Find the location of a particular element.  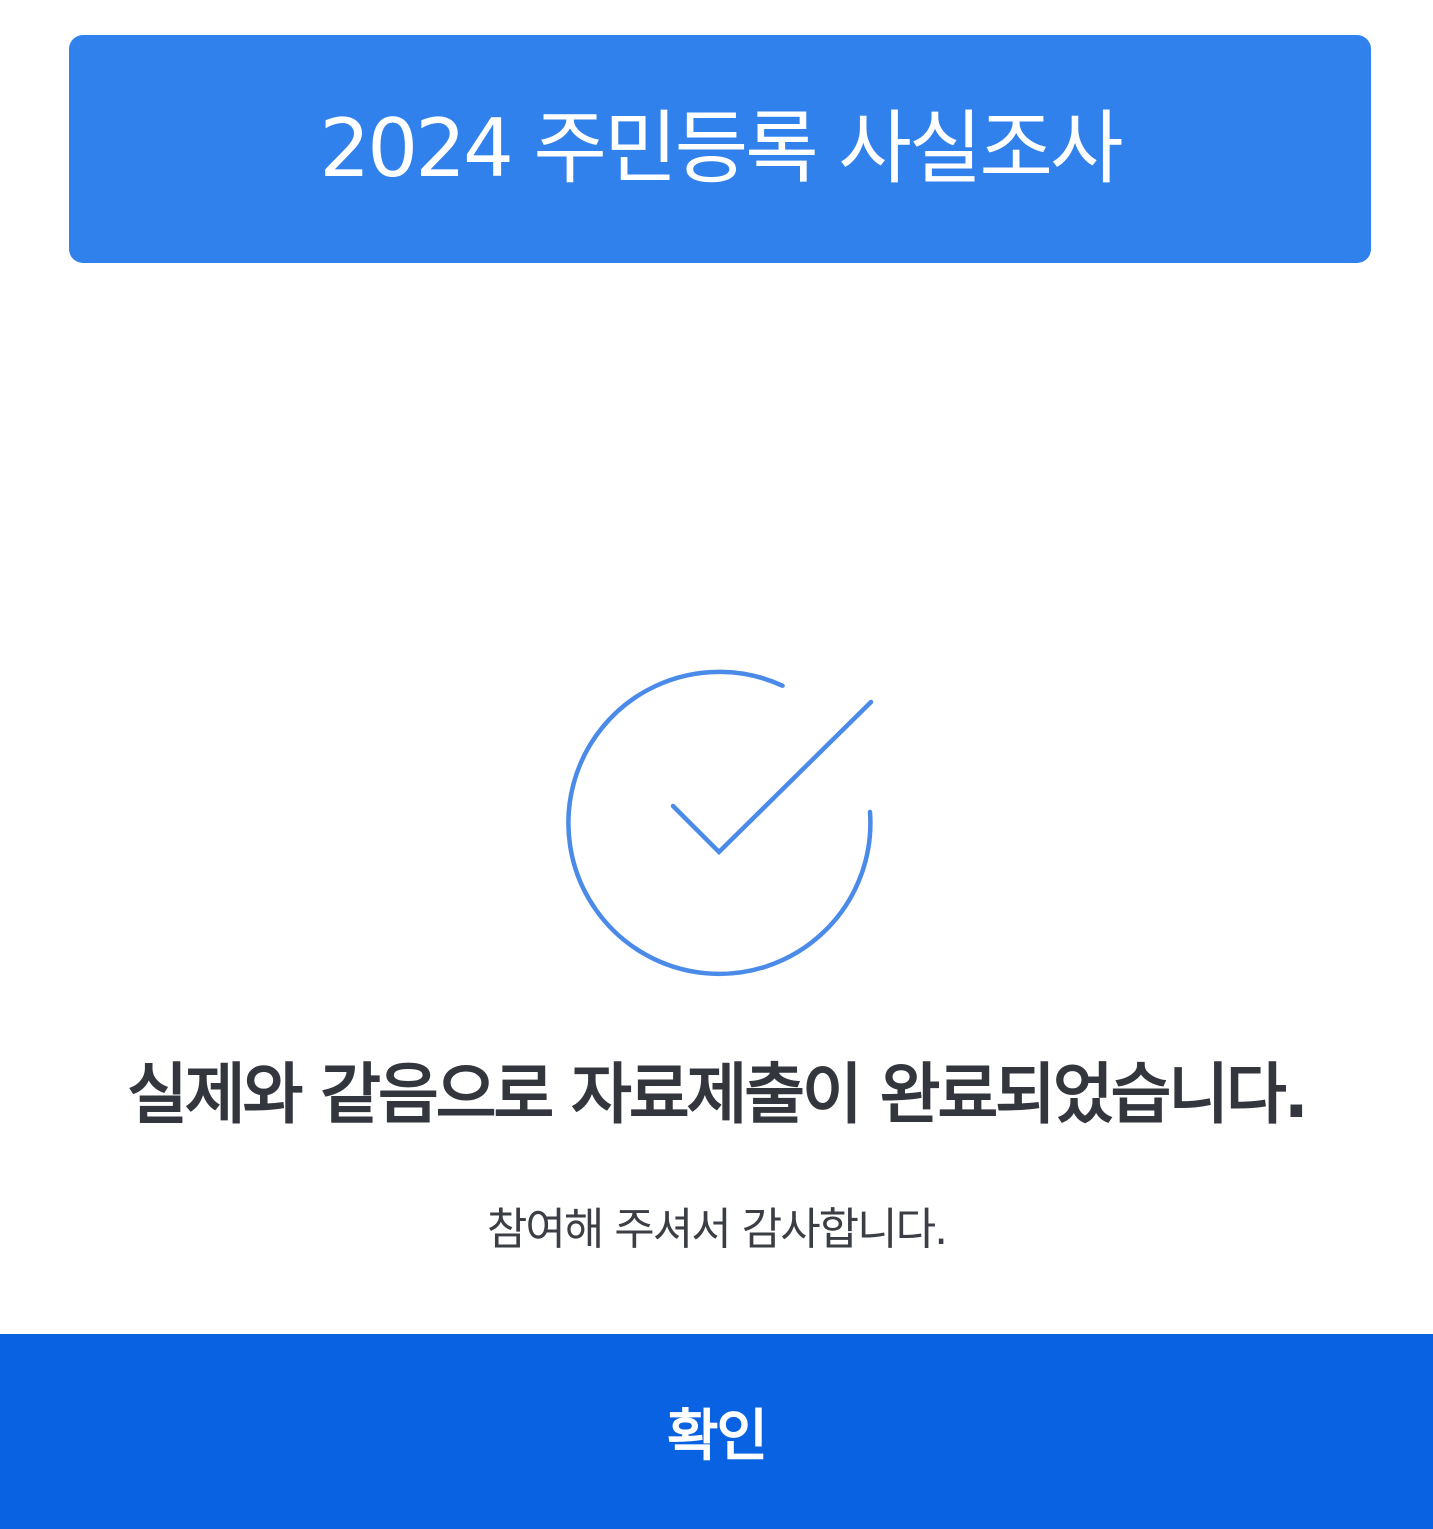

check-circle-icon is located at coordinates (720, 824).